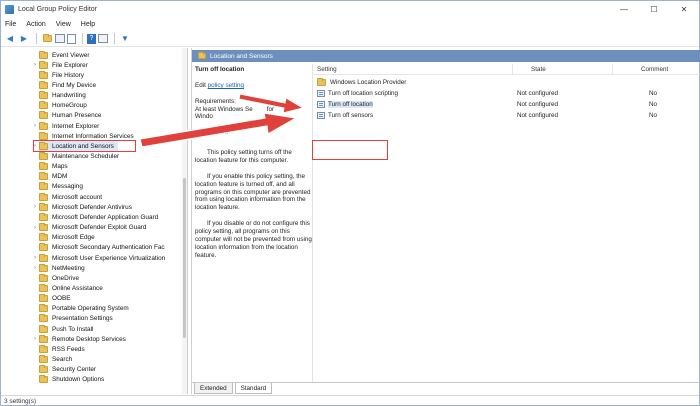  Describe the element at coordinates (654, 9) in the screenshot. I see `maximize-button: ☐` at that location.